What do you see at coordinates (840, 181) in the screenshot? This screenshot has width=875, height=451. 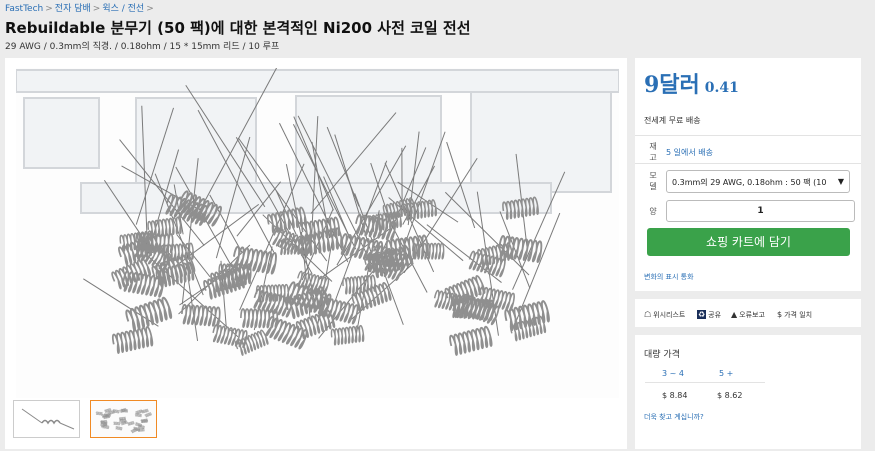 I see `chevron-down-icon: ▼` at bounding box center [840, 181].